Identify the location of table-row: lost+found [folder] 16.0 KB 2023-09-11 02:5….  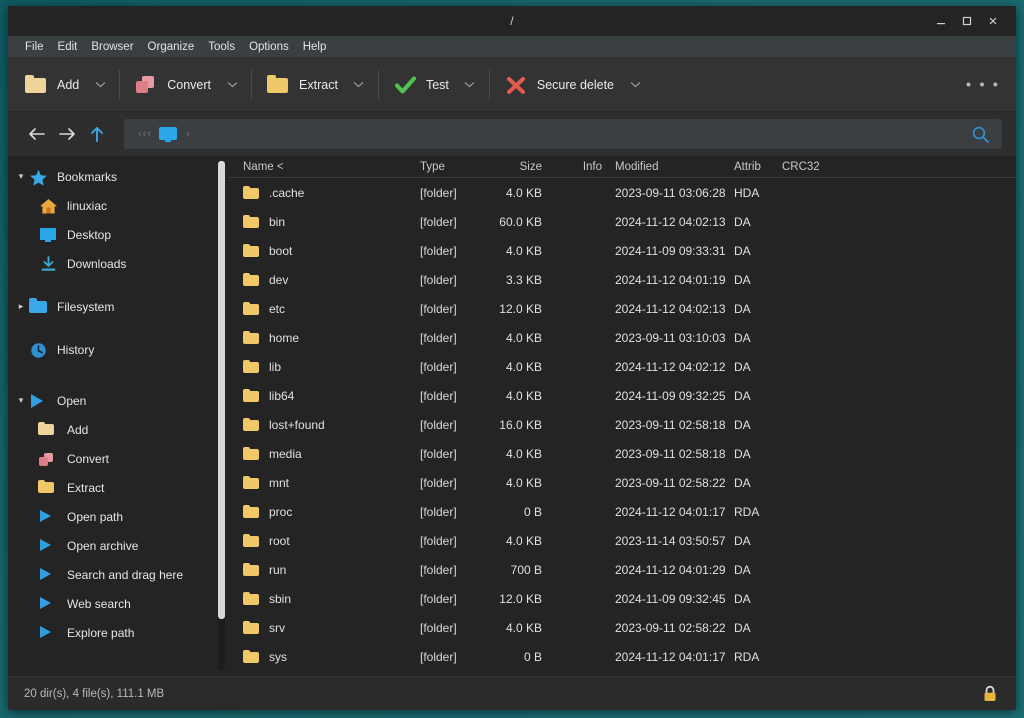
(622, 424).